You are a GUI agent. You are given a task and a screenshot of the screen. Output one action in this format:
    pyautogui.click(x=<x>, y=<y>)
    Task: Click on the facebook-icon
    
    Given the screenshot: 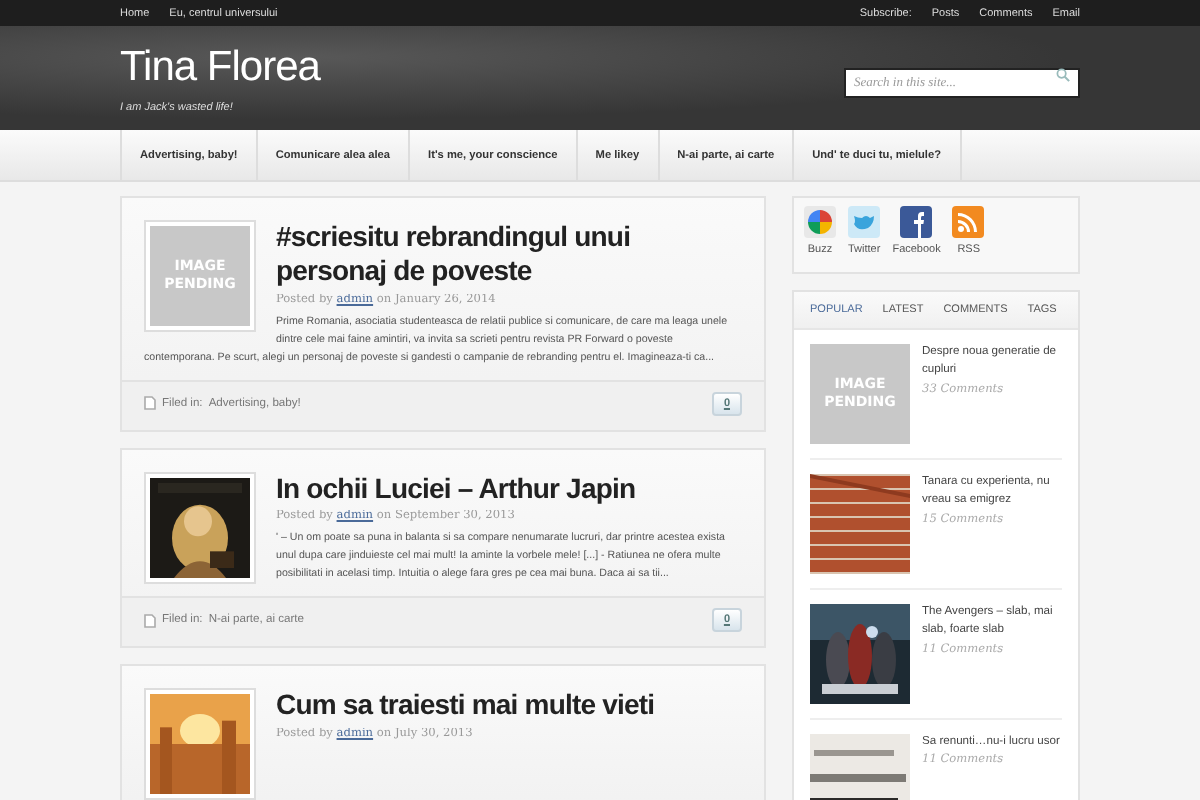 What is the action you would take?
    pyautogui.click(x=916, y=222)
    